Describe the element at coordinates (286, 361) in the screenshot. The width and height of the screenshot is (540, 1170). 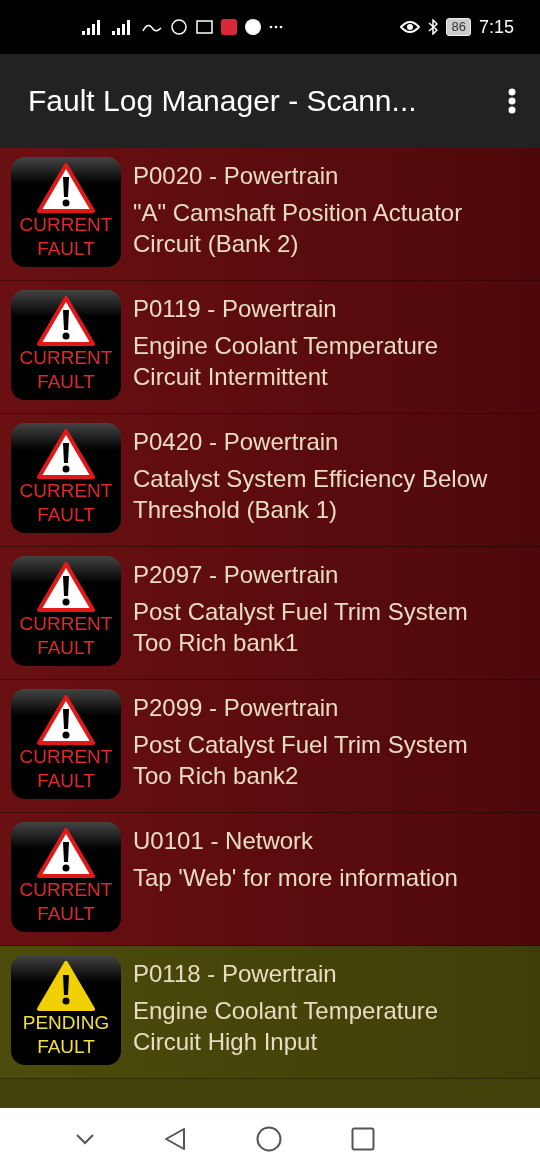
I see `fault-description: Engine Coolant Temperature Circuit Intermittent` at that location.